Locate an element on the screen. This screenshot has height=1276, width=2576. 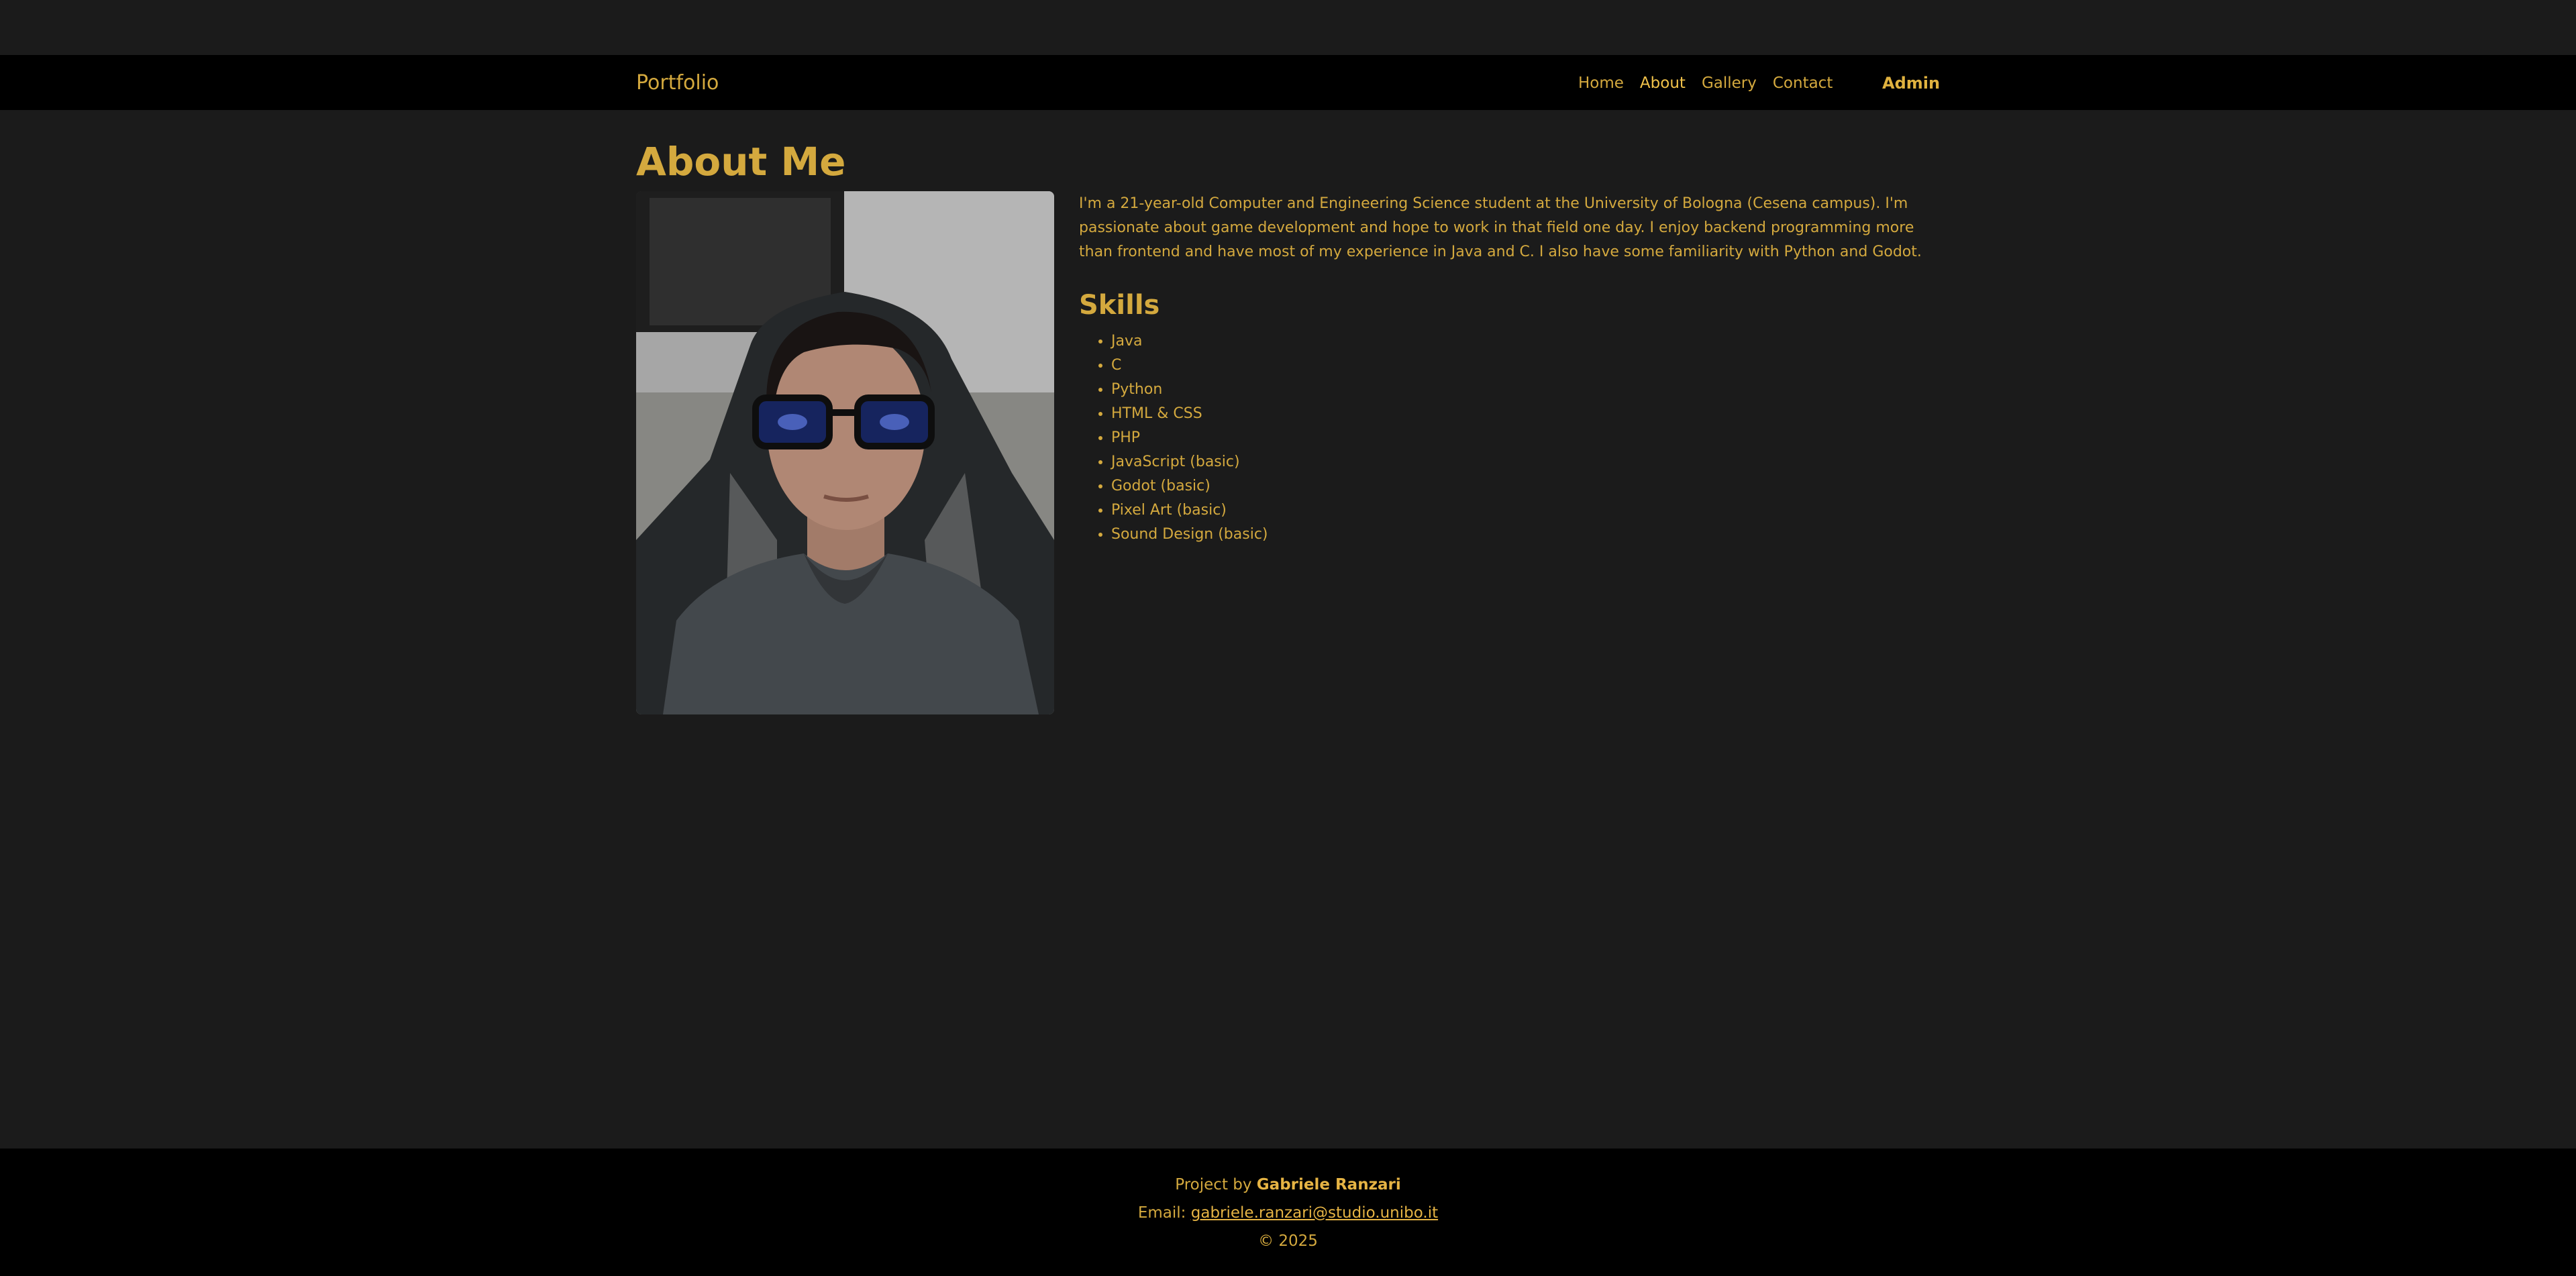
profile-photo is located at coordinates (845, 453).